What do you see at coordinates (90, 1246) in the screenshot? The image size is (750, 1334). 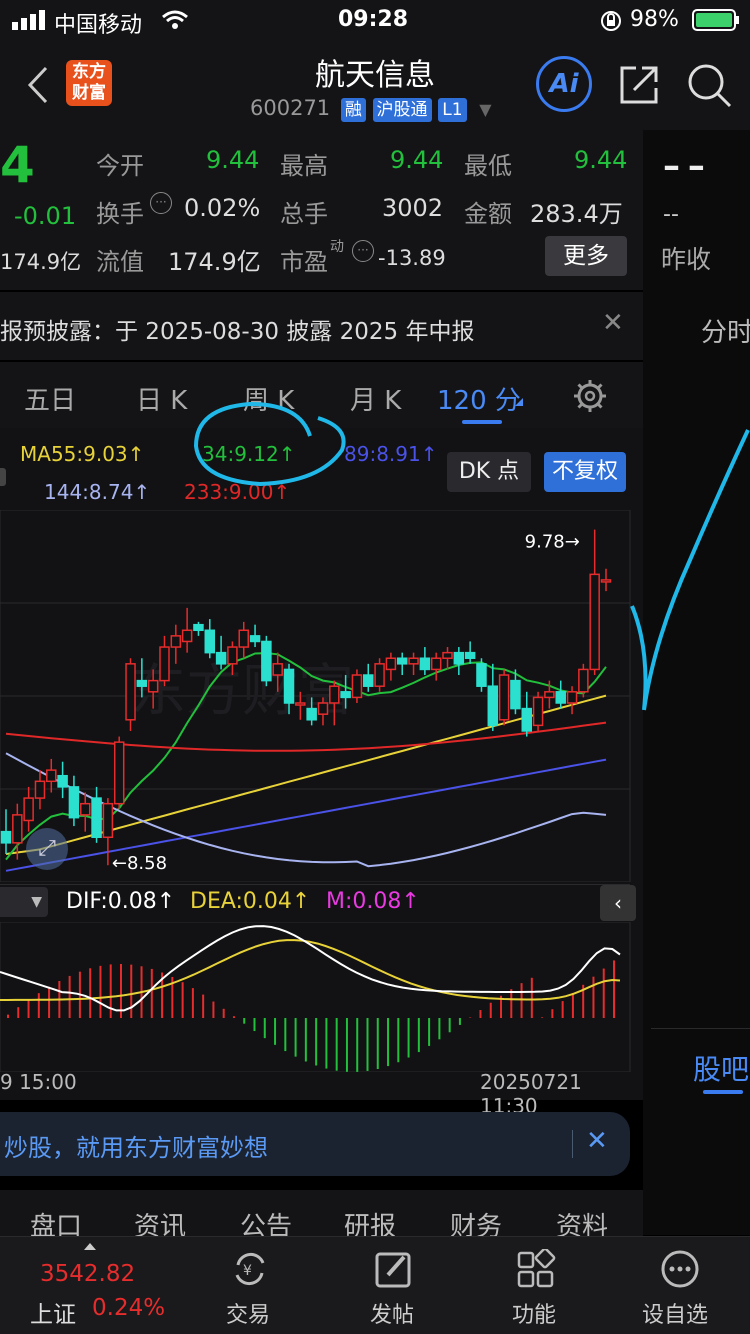 I see `index-caret-icon` at bounding box center [90, 1246].